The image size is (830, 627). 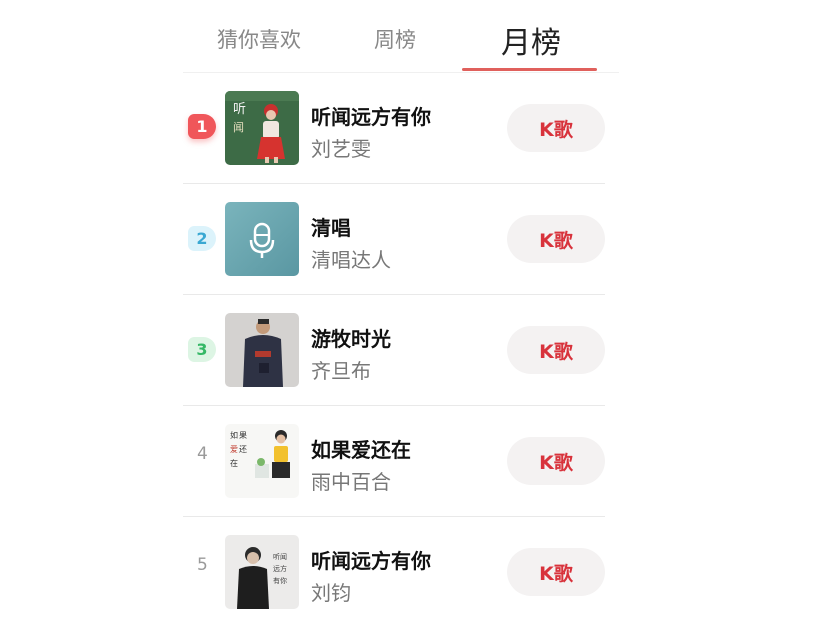 I want to click on microphone-icon, so click(x=262, y=239).